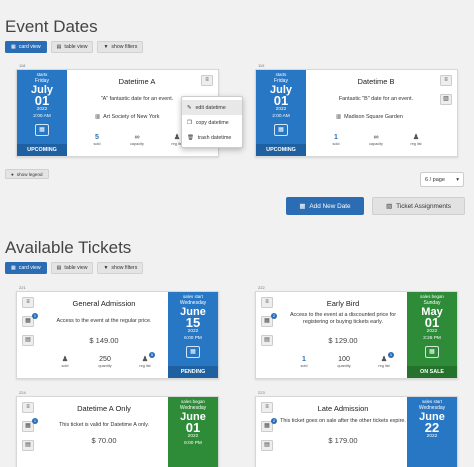 This screenshot has width=474, height=467. I want to click on venue: ▥ Art Society of New York, so click(127, 117).